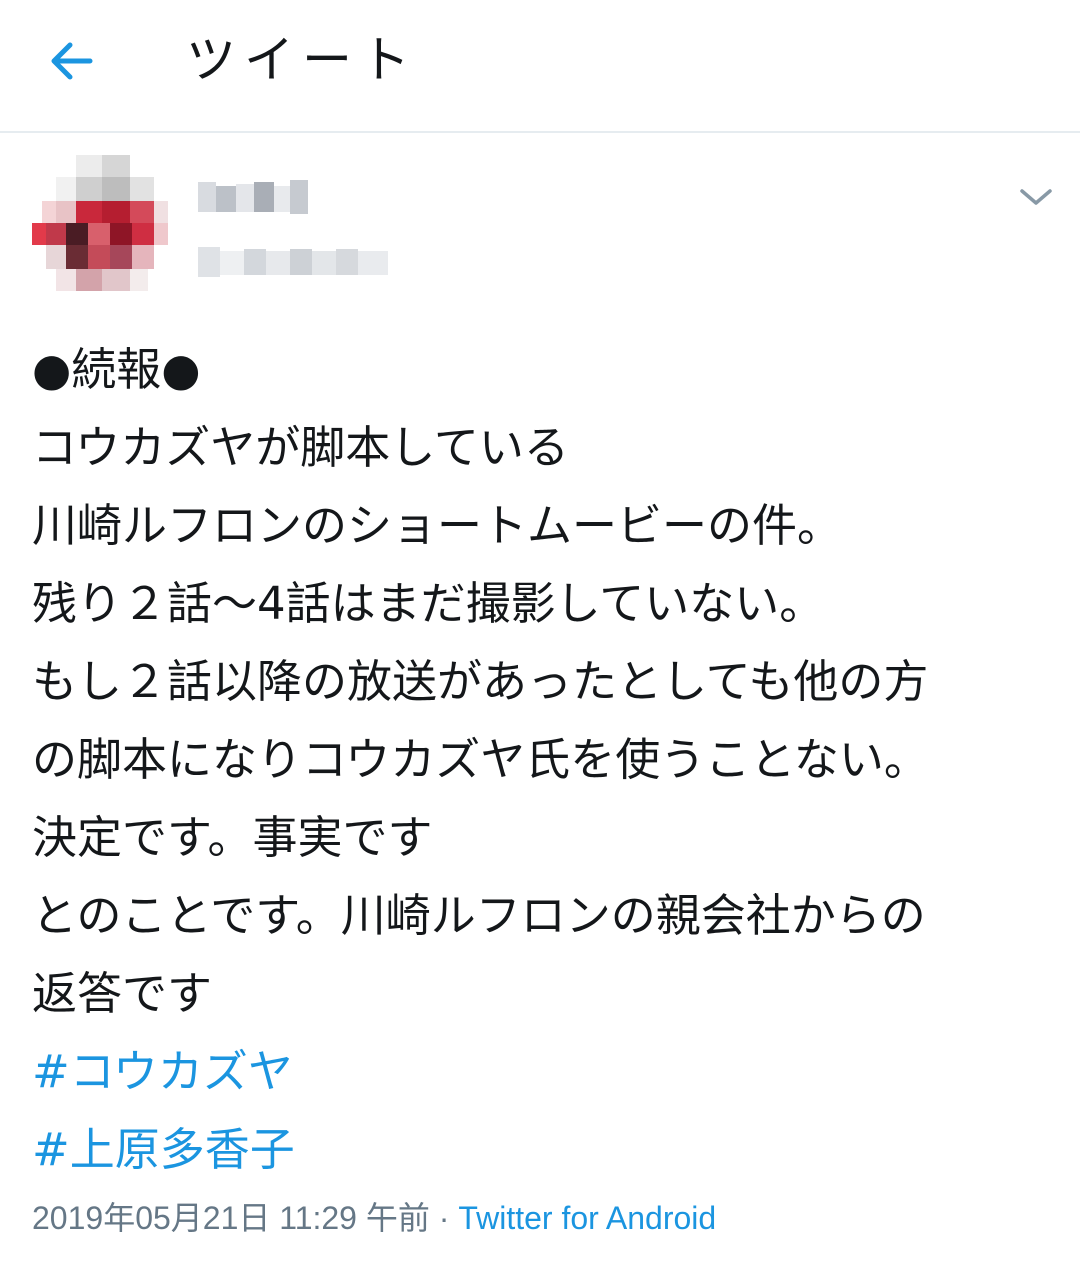 Image resolution: width=1080 pixels, height=1262 pixels. I want to click on app-header: ツイート, so click(540, 66).